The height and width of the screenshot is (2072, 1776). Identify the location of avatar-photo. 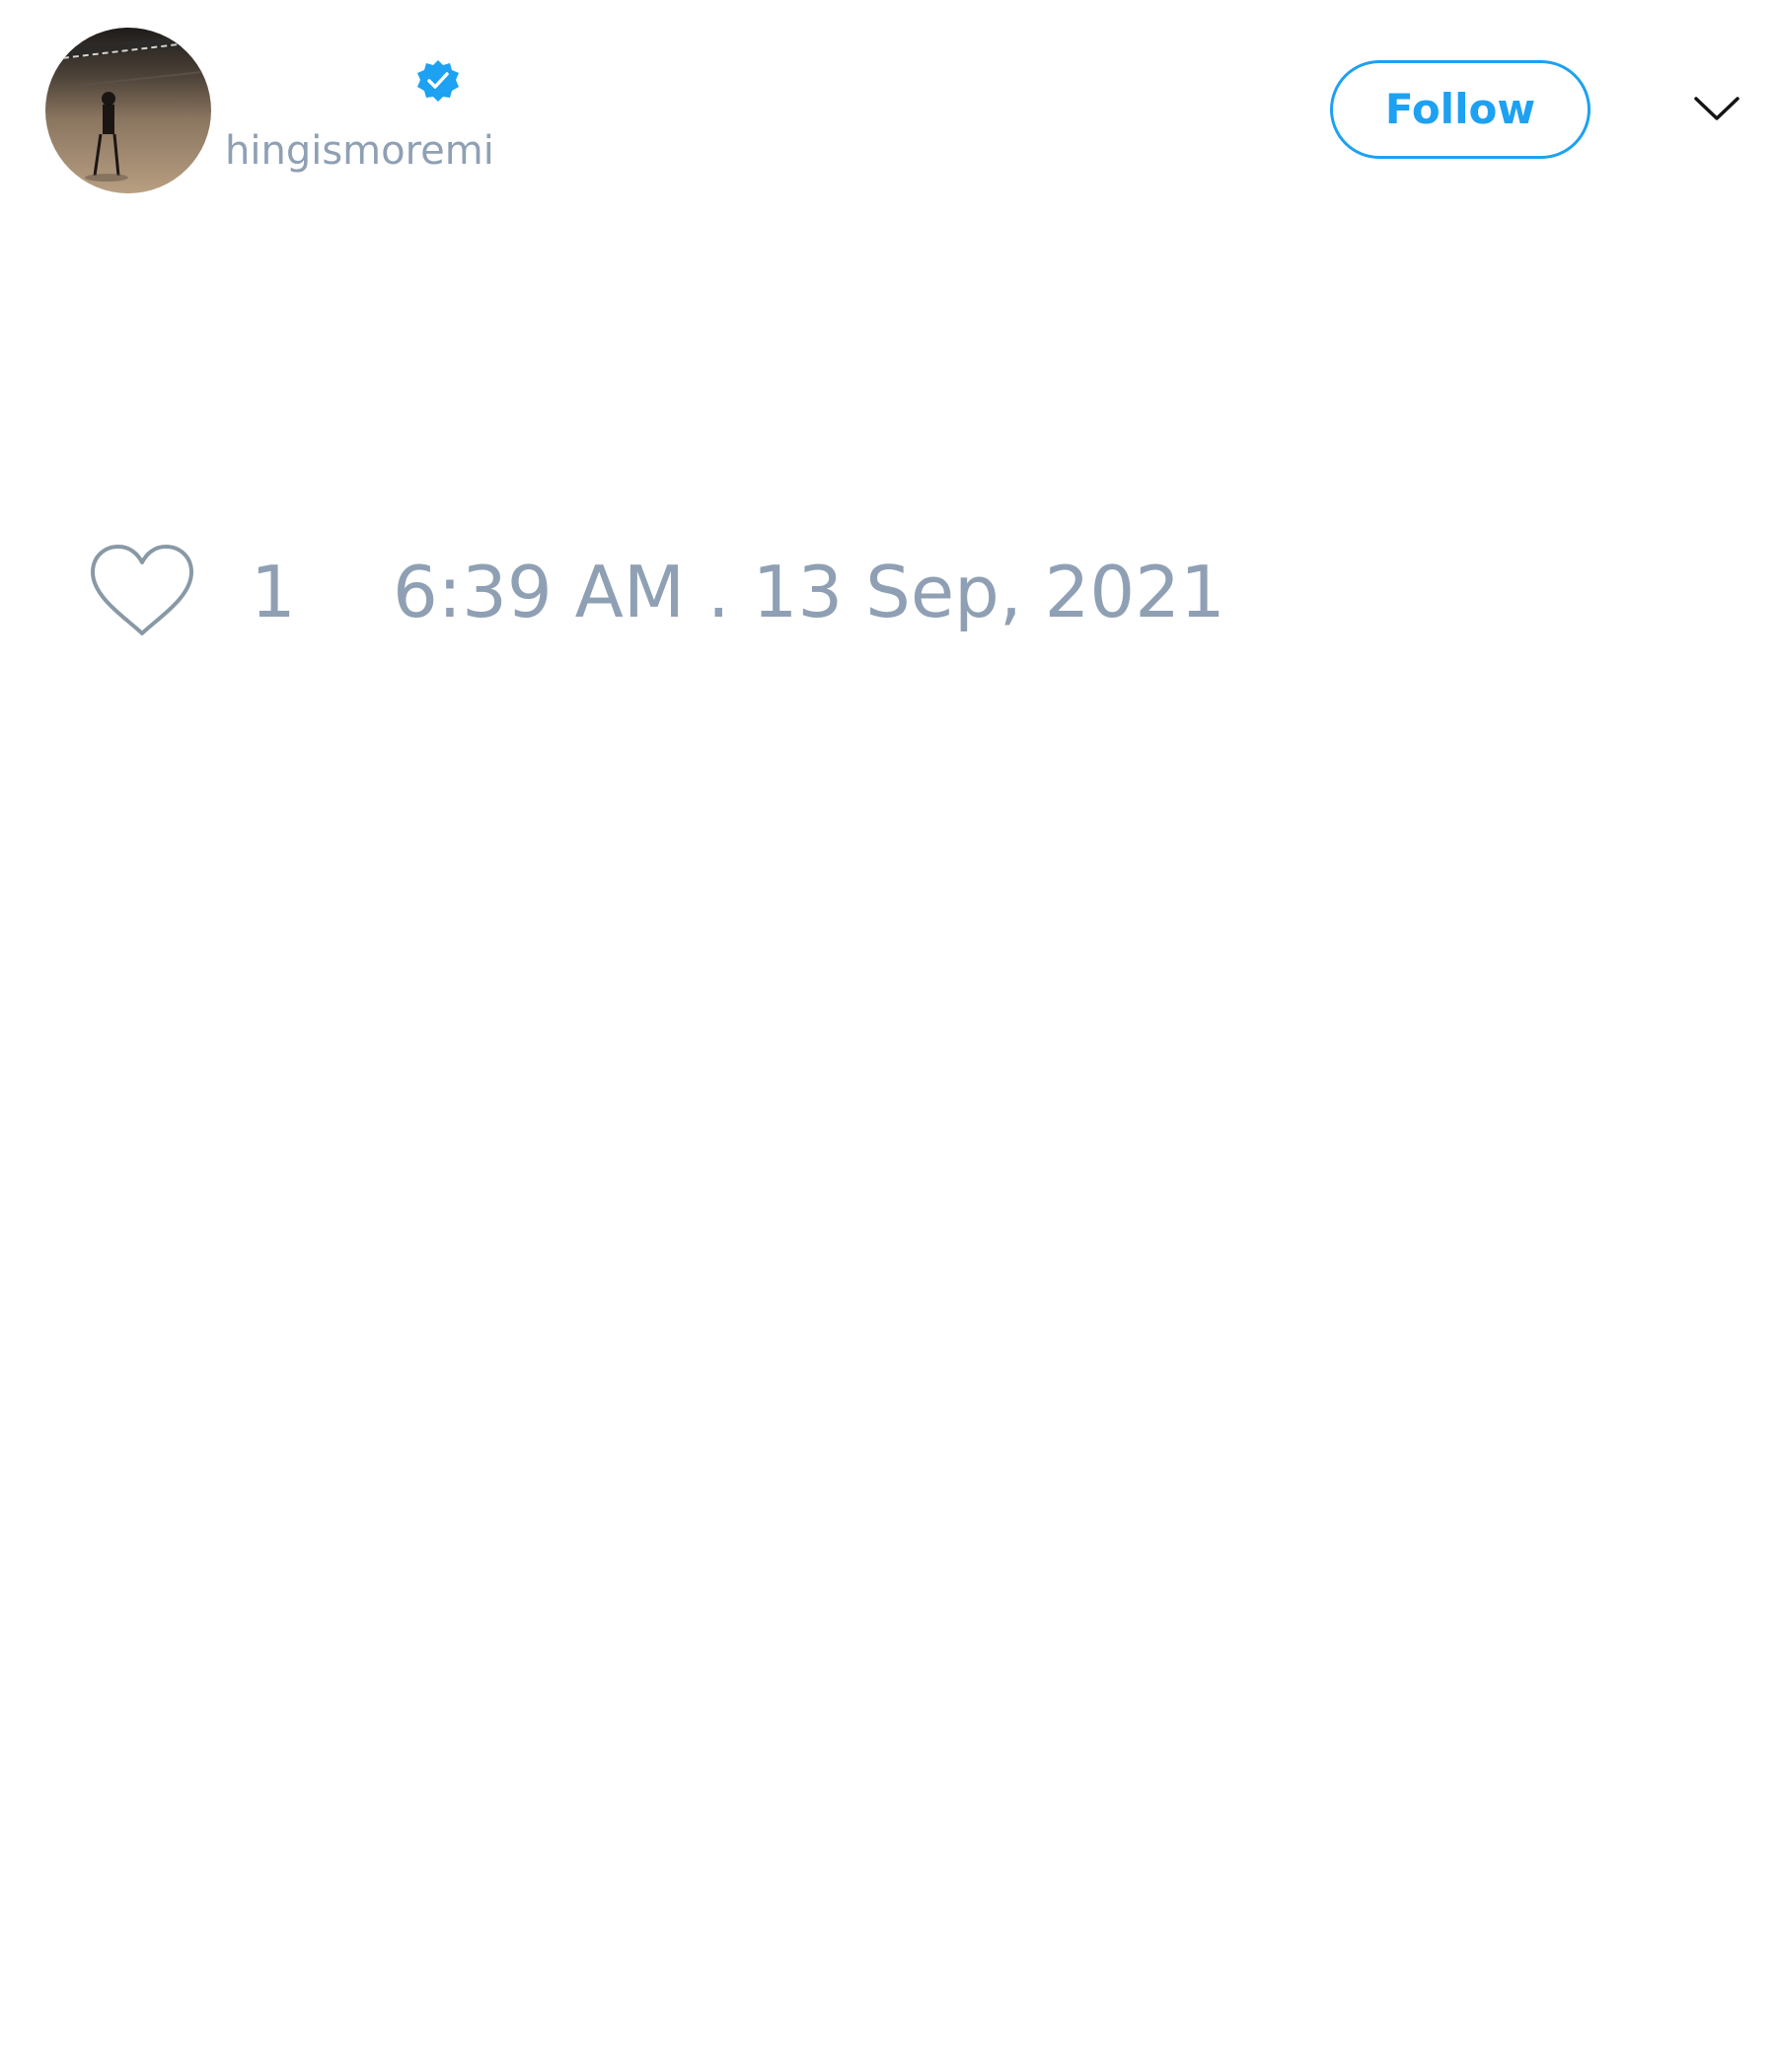
(128, 111).